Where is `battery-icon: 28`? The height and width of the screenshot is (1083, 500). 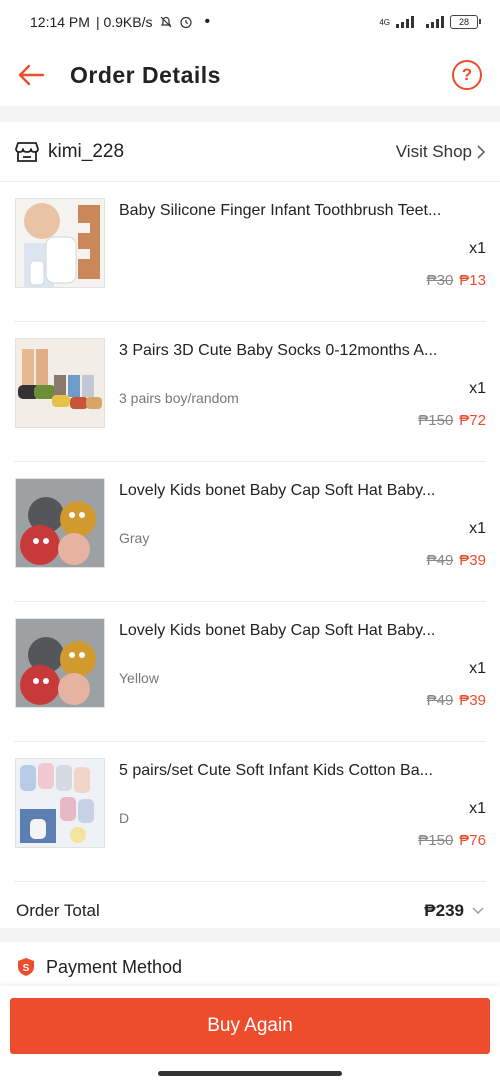 battery-icon: 28 is located at coordinates (465, 22).